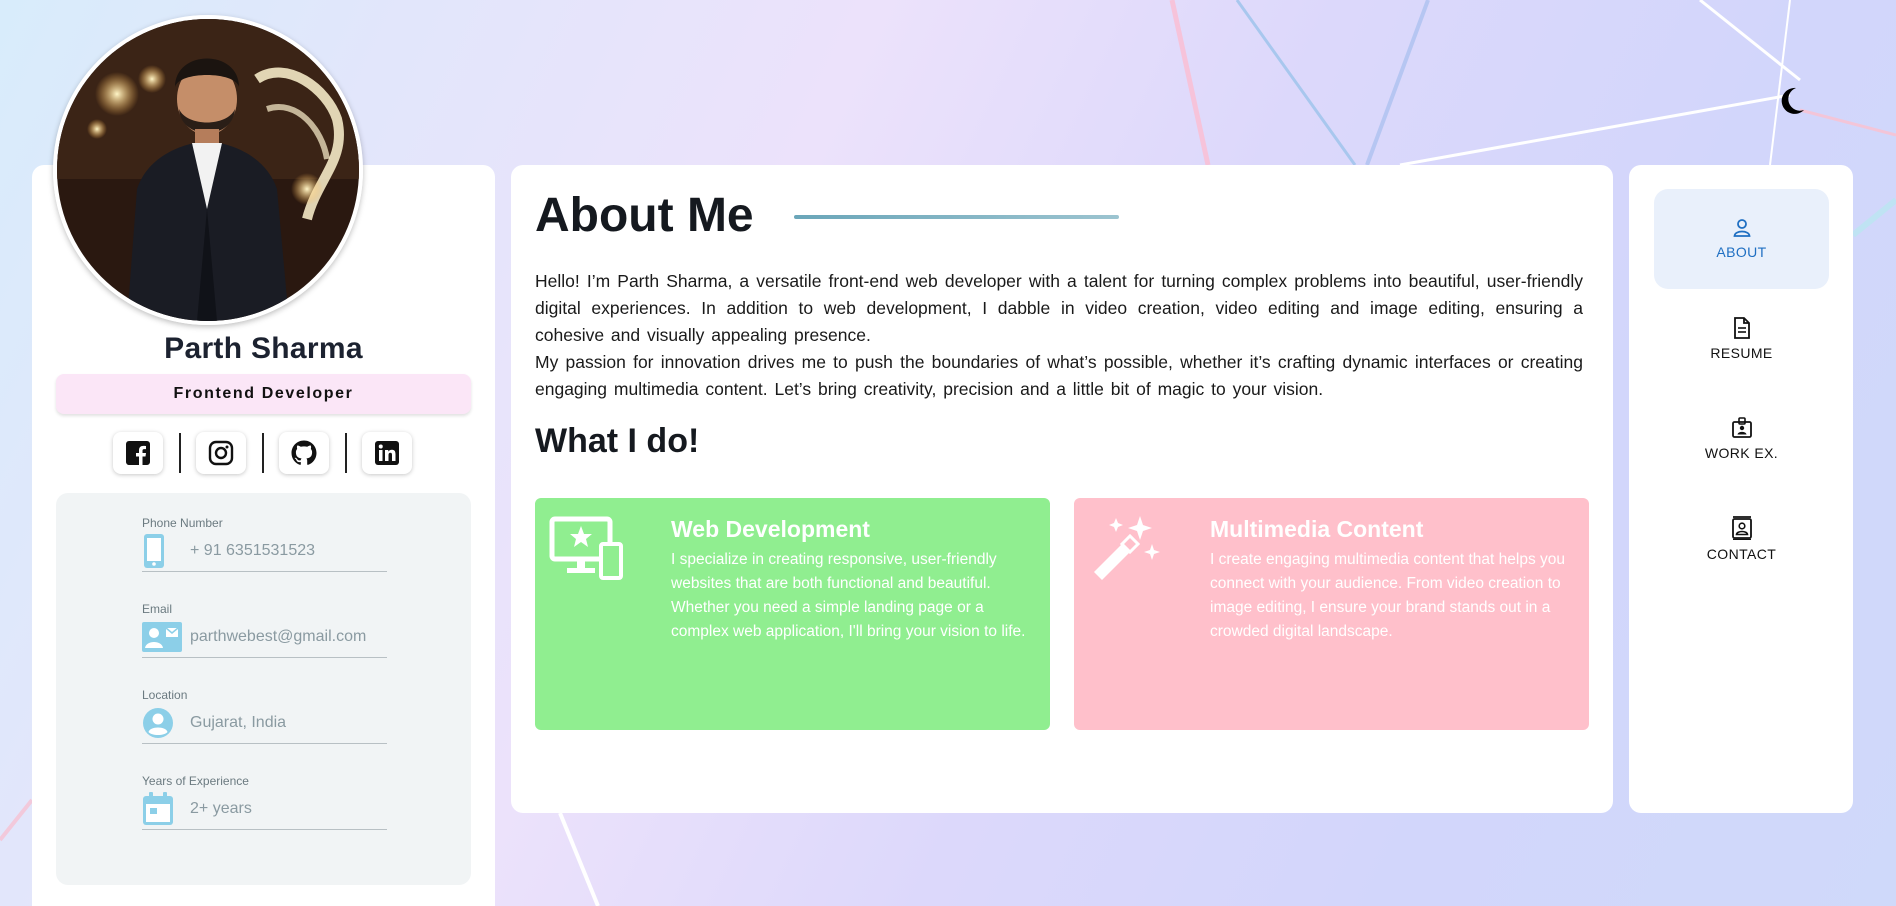 The image size is (1896, 906). I want to click on info-location: Location Gujarat, India, so click(264, 716).